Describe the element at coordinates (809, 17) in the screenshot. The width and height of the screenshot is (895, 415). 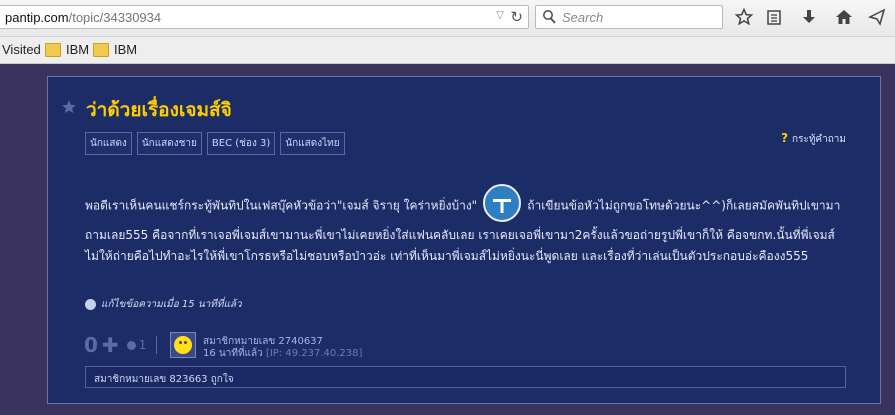
I see `download-icon` at that location.